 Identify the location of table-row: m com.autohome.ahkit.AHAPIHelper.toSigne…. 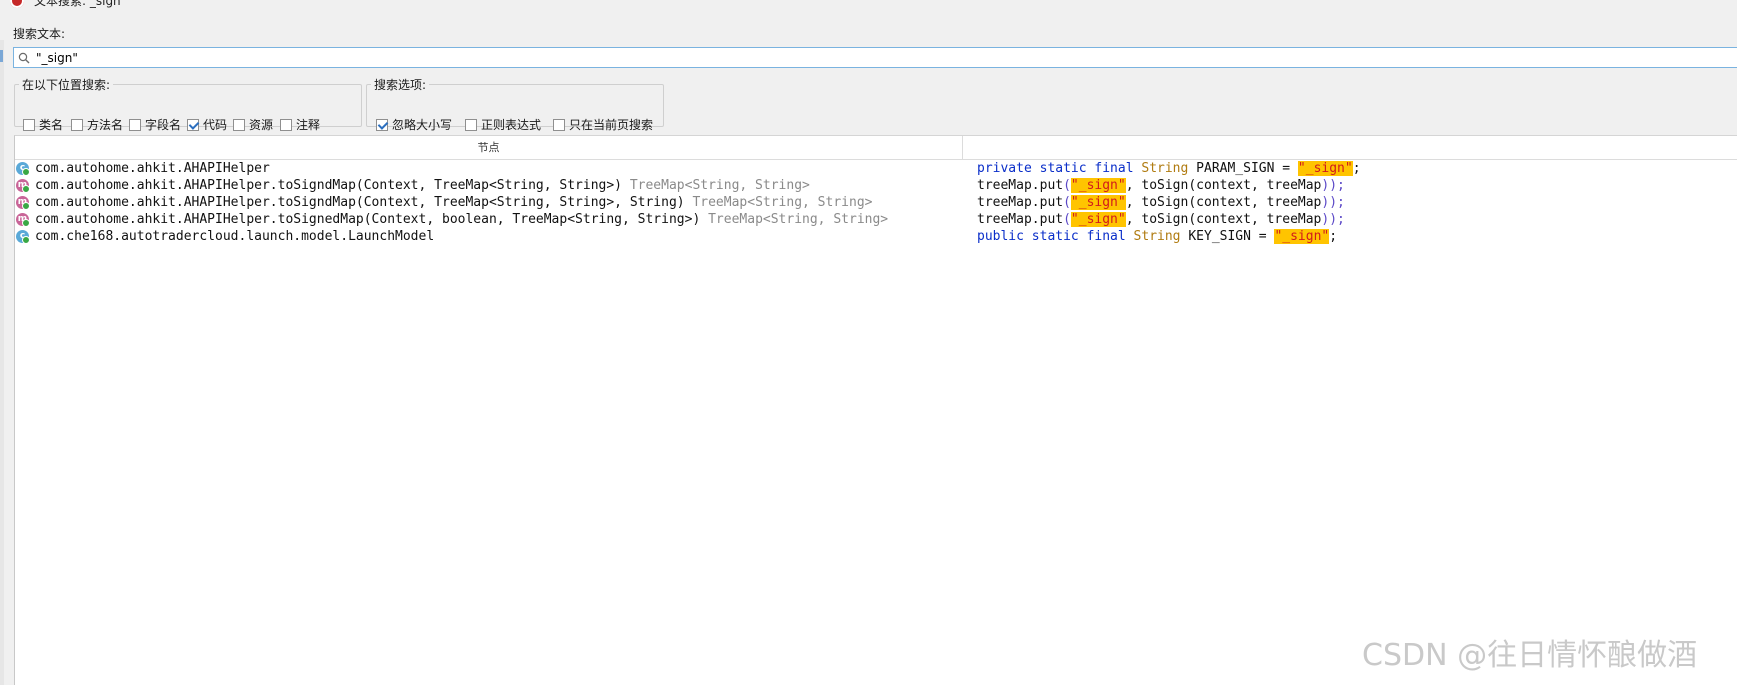
(876, 219).